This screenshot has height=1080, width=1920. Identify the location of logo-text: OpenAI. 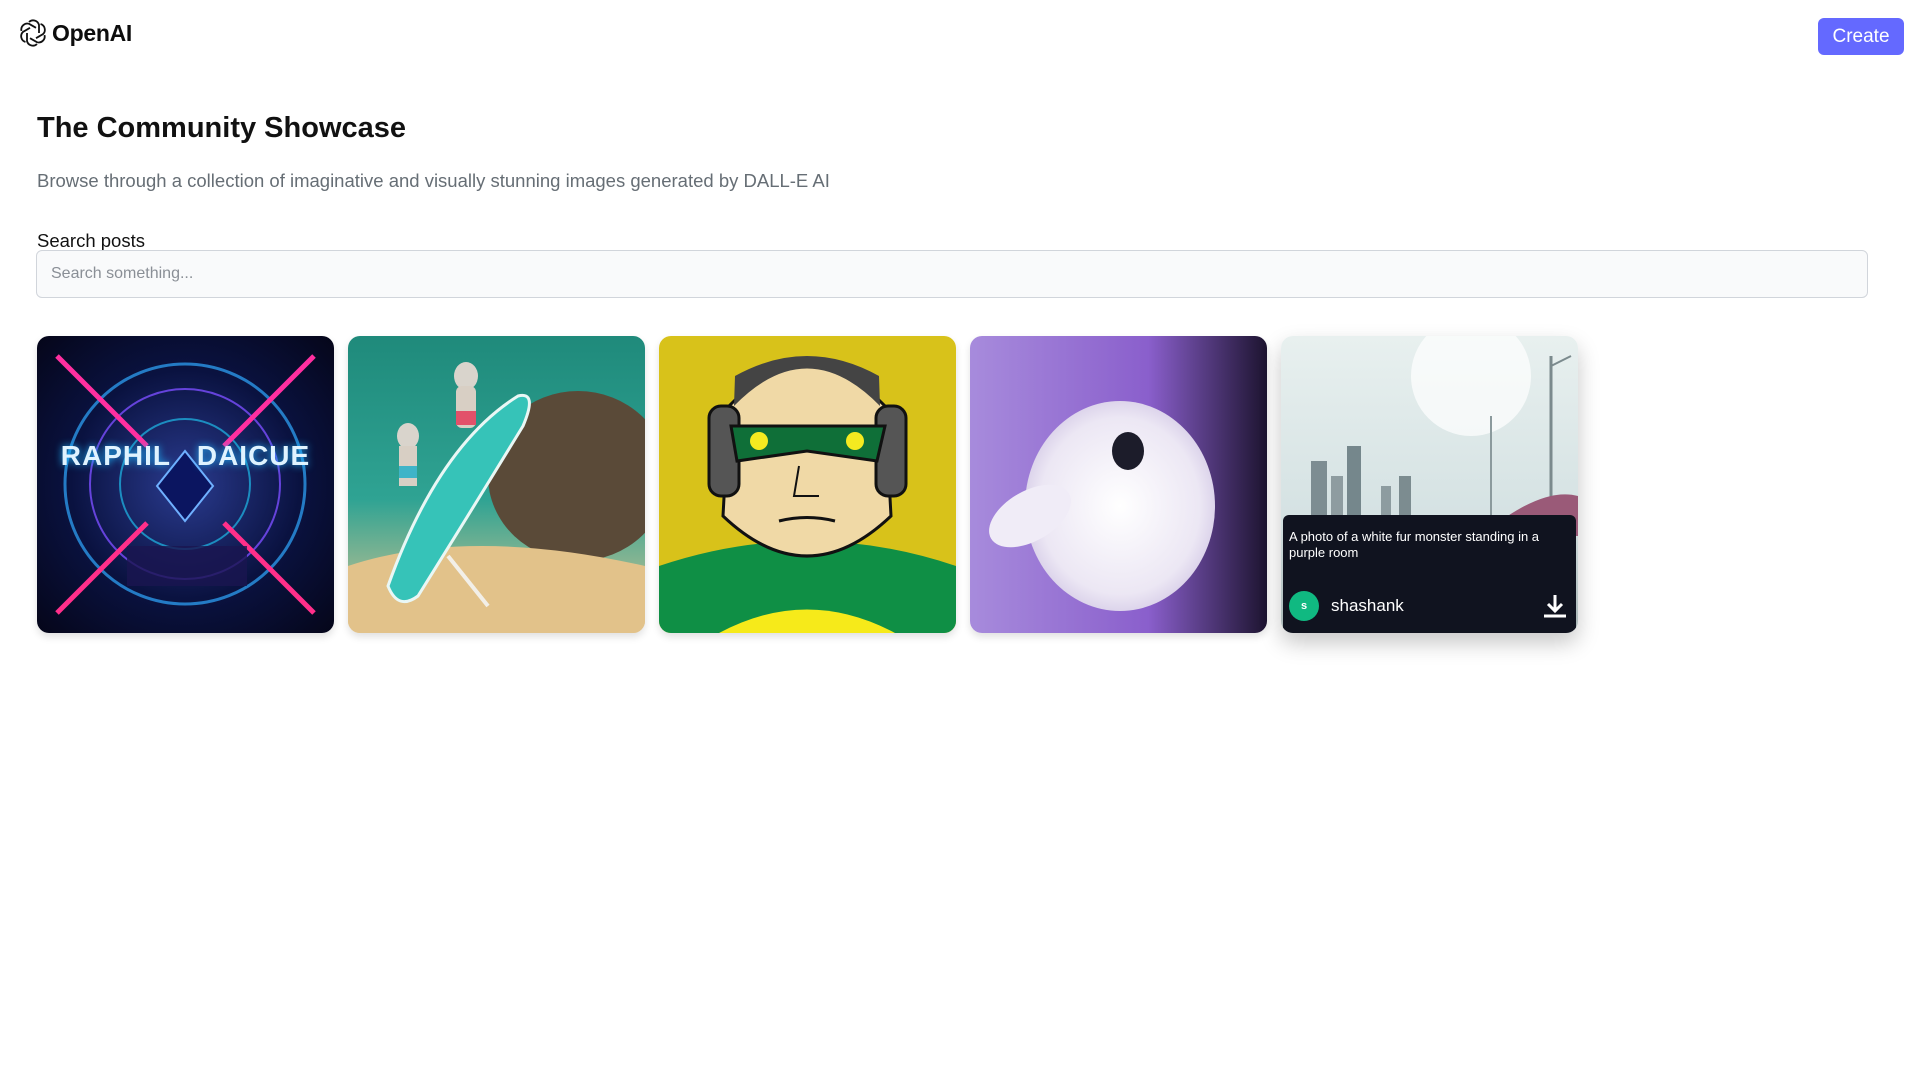
(92, 32).